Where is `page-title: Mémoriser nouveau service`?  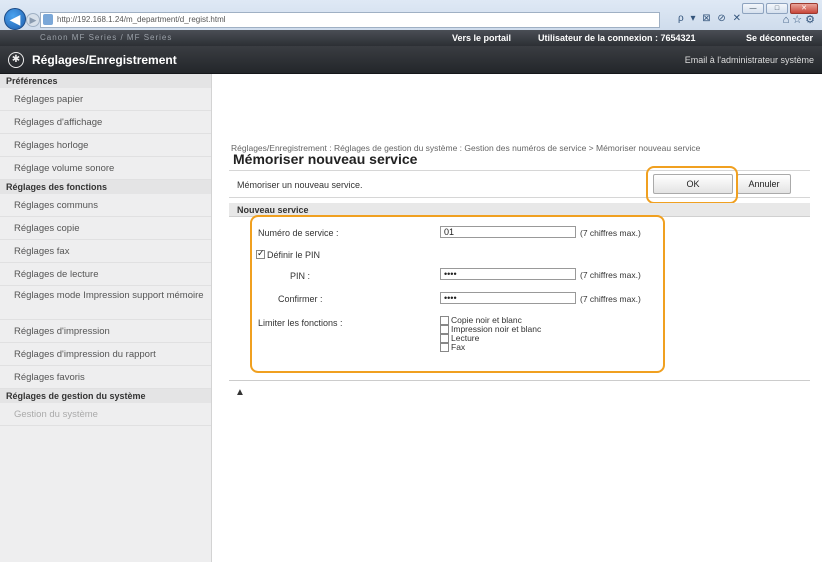 page-title: Mémoriser nouveau service is located at coordinates (325, 159).